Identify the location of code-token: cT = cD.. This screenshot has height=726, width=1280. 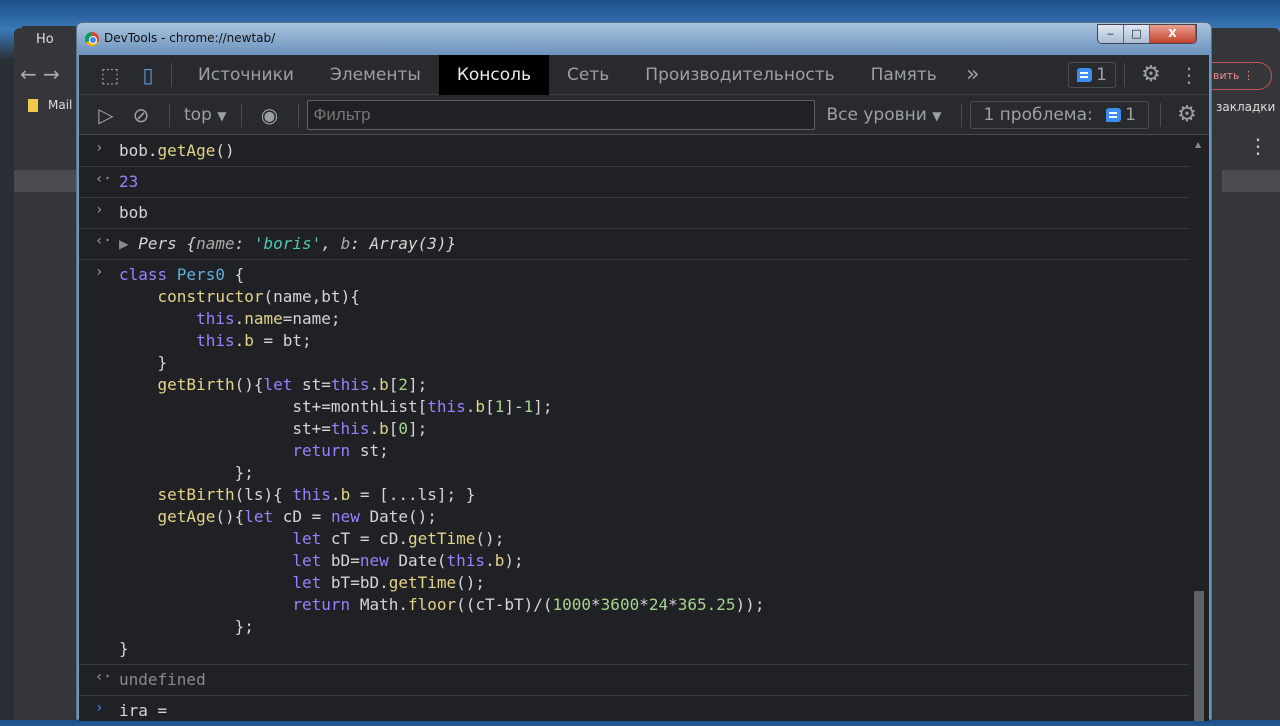
(369, 538).